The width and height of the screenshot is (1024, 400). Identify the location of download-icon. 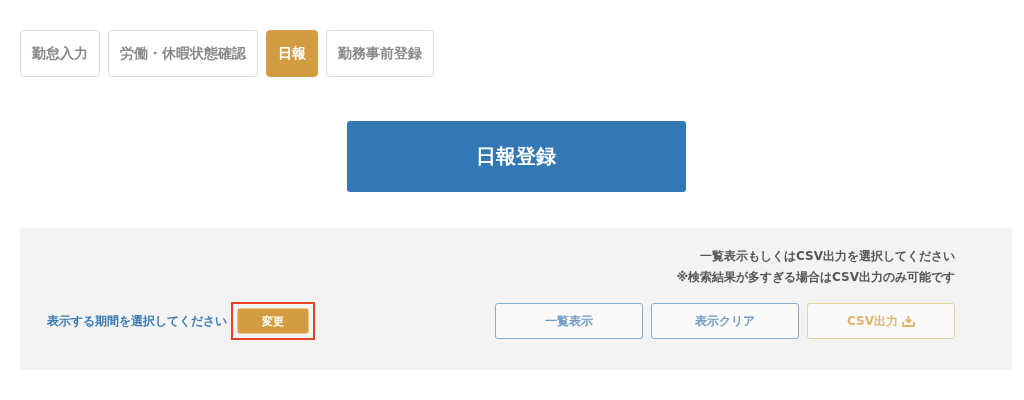
(908, 321).